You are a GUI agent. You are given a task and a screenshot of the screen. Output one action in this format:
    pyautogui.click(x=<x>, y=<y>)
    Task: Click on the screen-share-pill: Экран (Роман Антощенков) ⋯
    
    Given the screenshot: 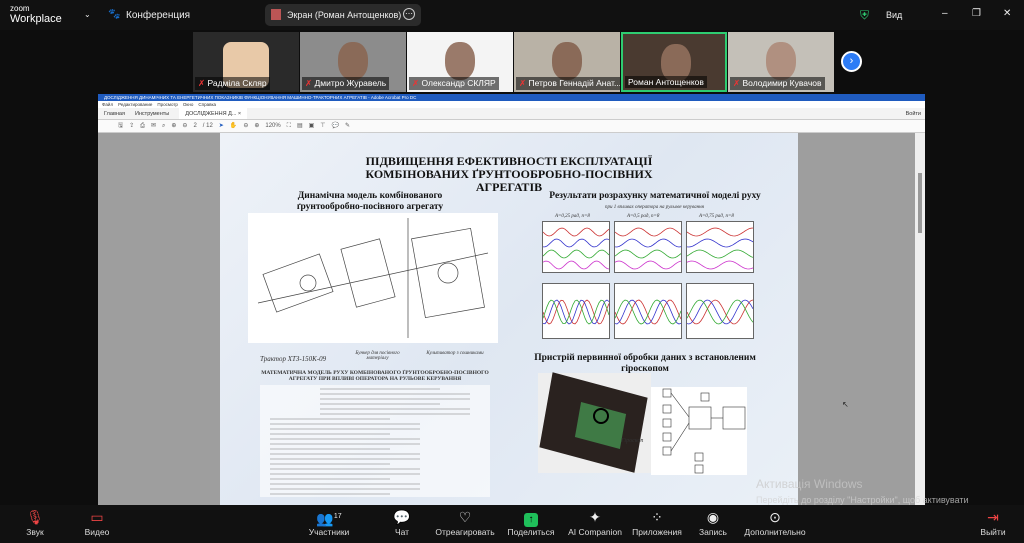 What is the action you would take?
    pyautogui.click(x=343, y=15)
    